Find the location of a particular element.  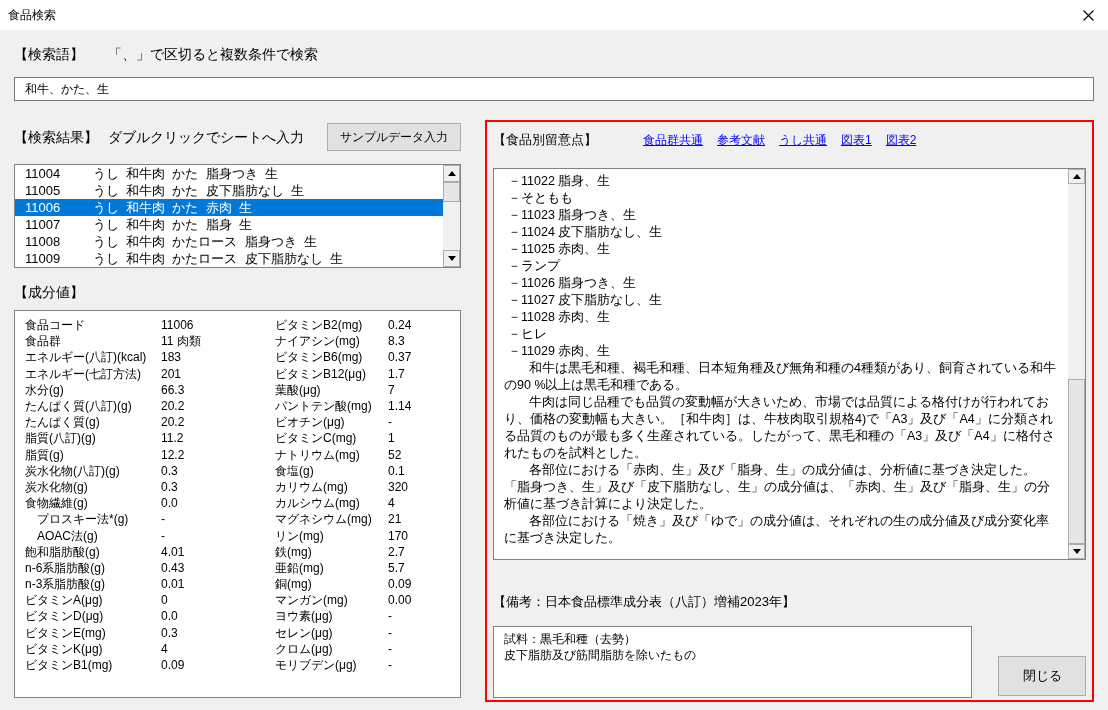

nutrient-label: AOAC法(g) is located at coordinates (67, 535).